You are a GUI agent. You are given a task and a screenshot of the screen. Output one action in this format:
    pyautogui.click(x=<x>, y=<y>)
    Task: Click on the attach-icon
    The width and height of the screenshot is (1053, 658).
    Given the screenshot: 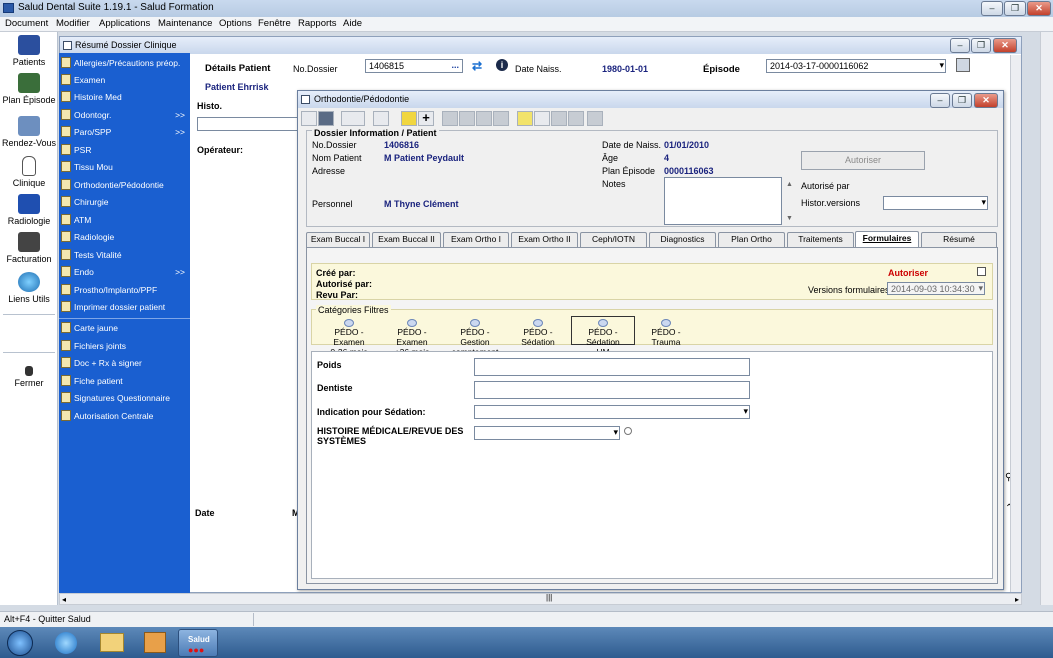 What is the action you would take?
    pyautogui.click(x=595, y=118)
    